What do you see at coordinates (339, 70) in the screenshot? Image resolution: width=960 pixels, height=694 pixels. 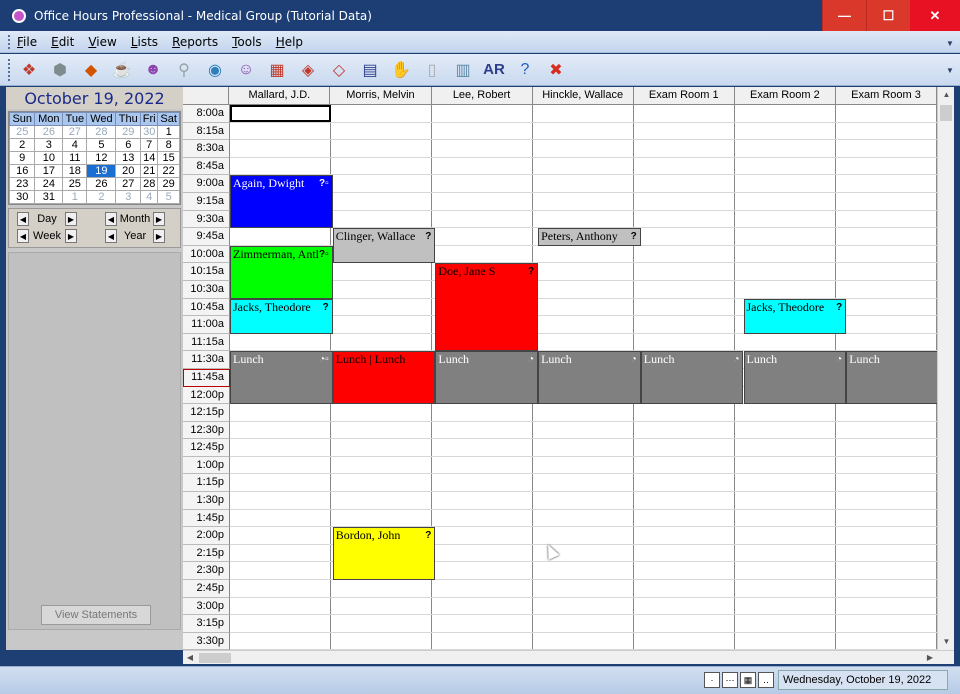 I see `book-closed-icon: ◇` at bounding box center [339, 70].